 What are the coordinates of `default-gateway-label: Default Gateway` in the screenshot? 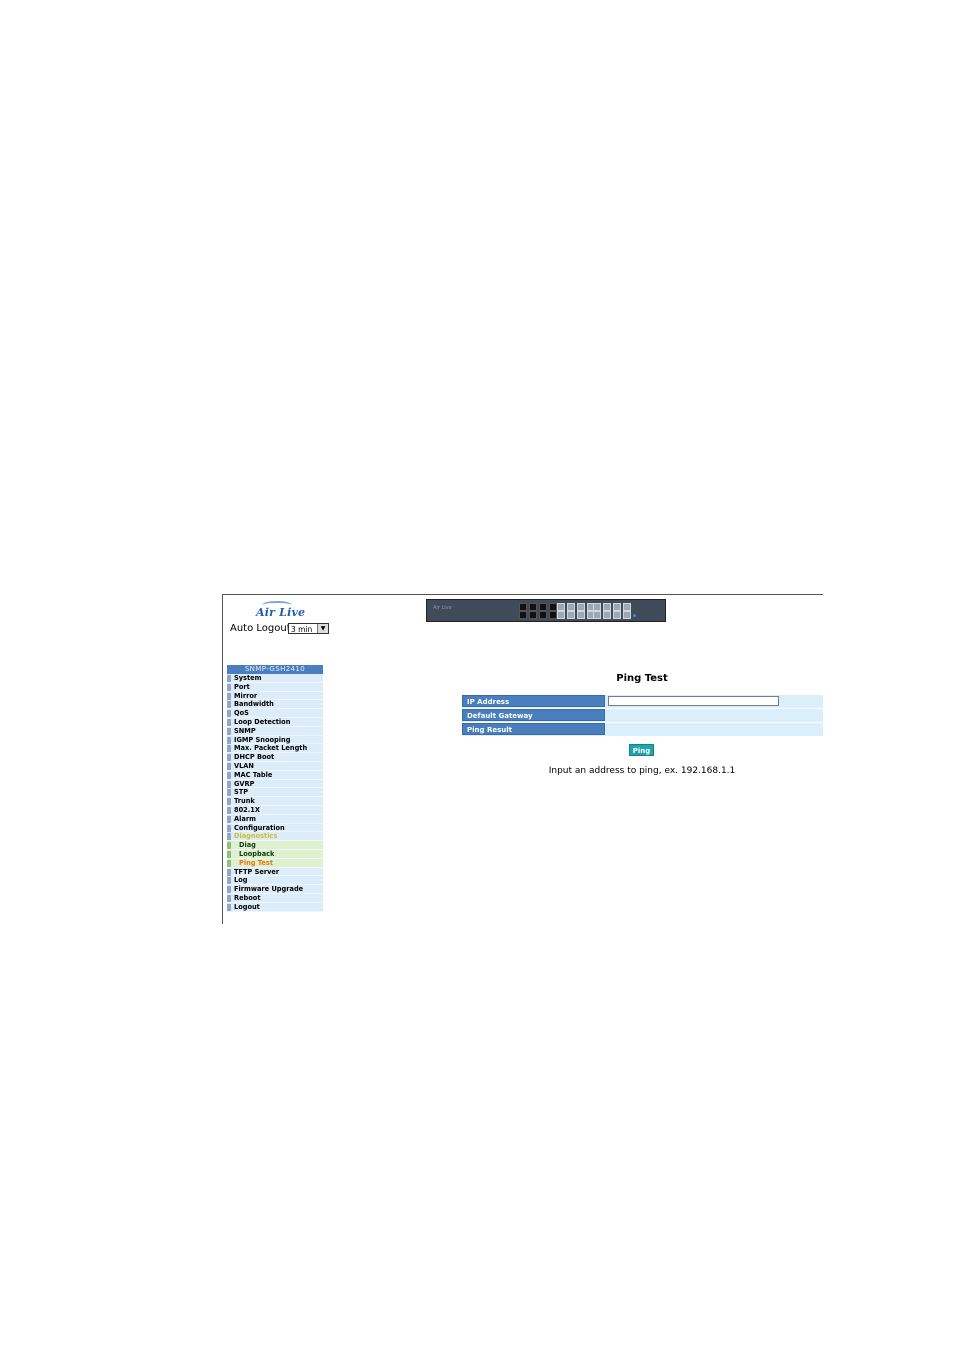 It's located at (533, 715).